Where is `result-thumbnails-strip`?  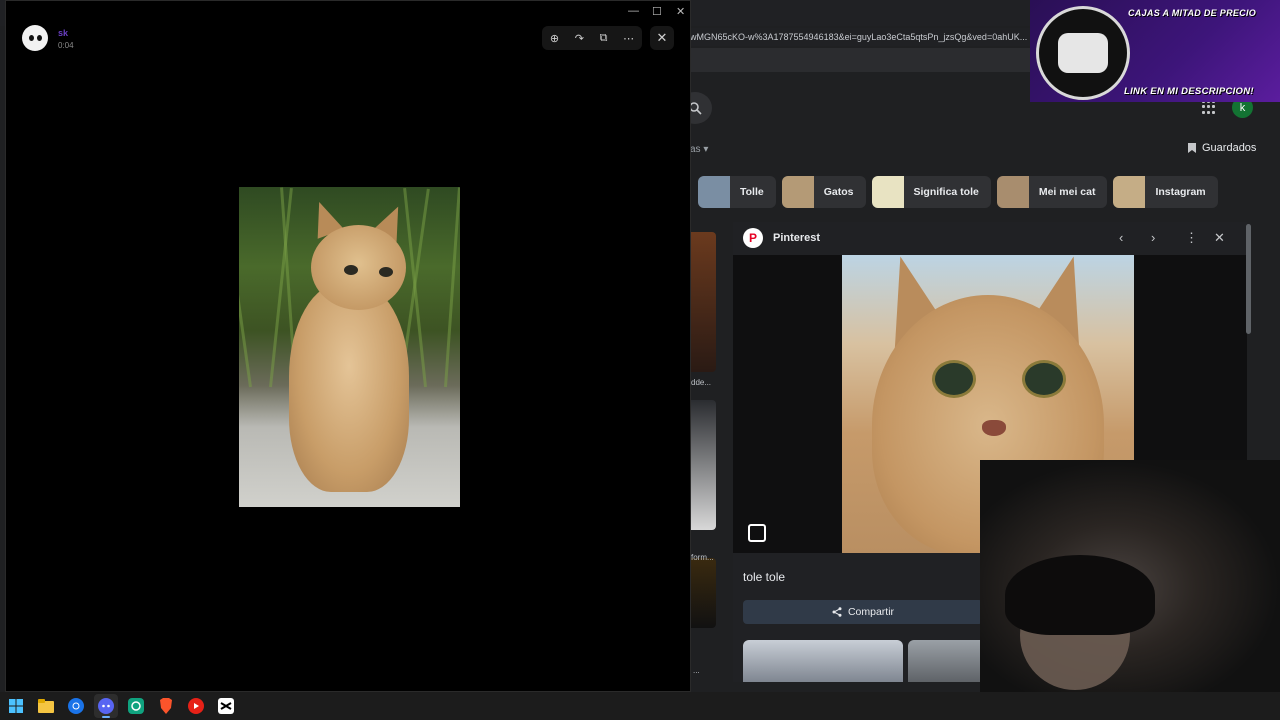
result-thumbnails-strip is located at coordinates (703, 433).